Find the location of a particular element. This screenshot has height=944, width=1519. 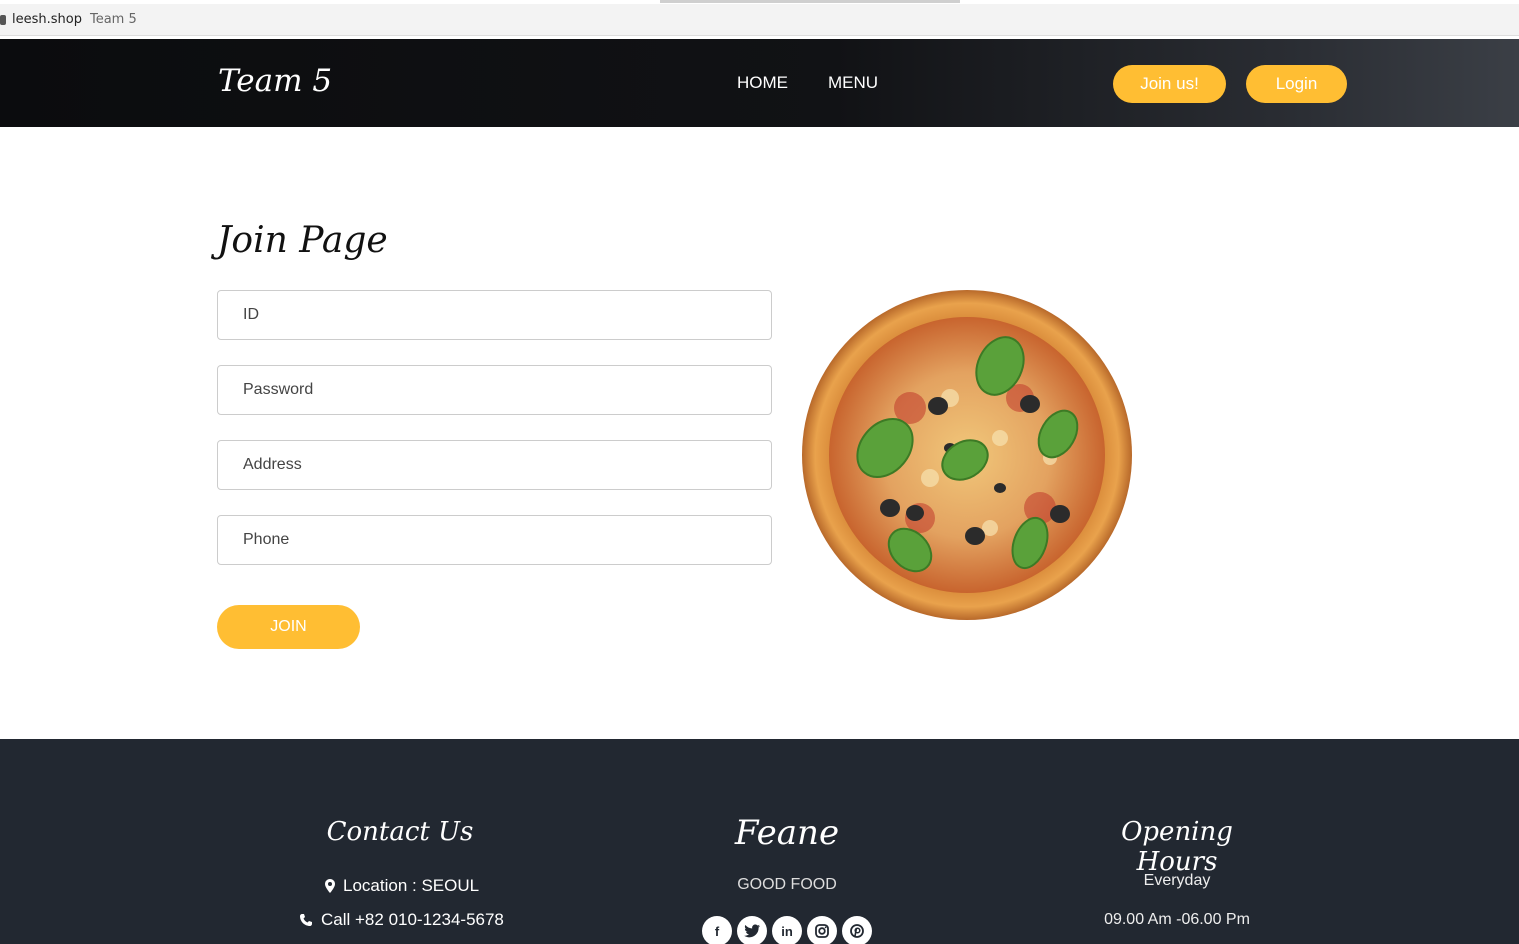

footer-brand-title: Feane is located at coordinates (787, 833).